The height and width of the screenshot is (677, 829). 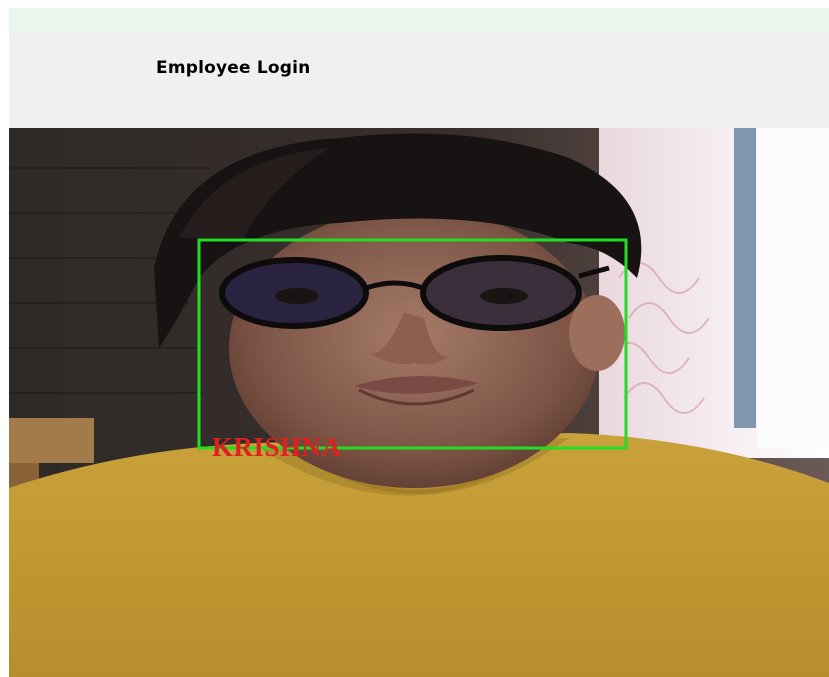 What do you see at coordinates (419, 20) in the screenshot?
I see `title-strip` at bounding box center [419, 20].